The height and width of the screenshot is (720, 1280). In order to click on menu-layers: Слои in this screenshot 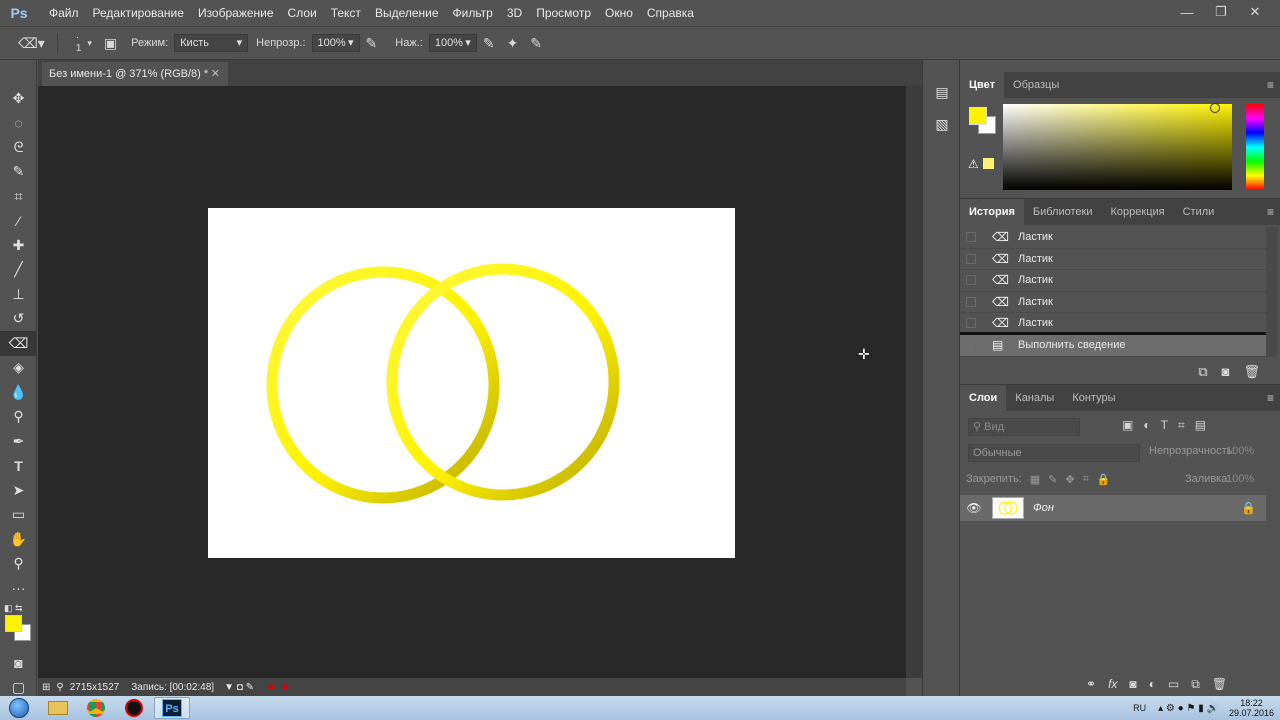, I will do `click(302, 13)`.